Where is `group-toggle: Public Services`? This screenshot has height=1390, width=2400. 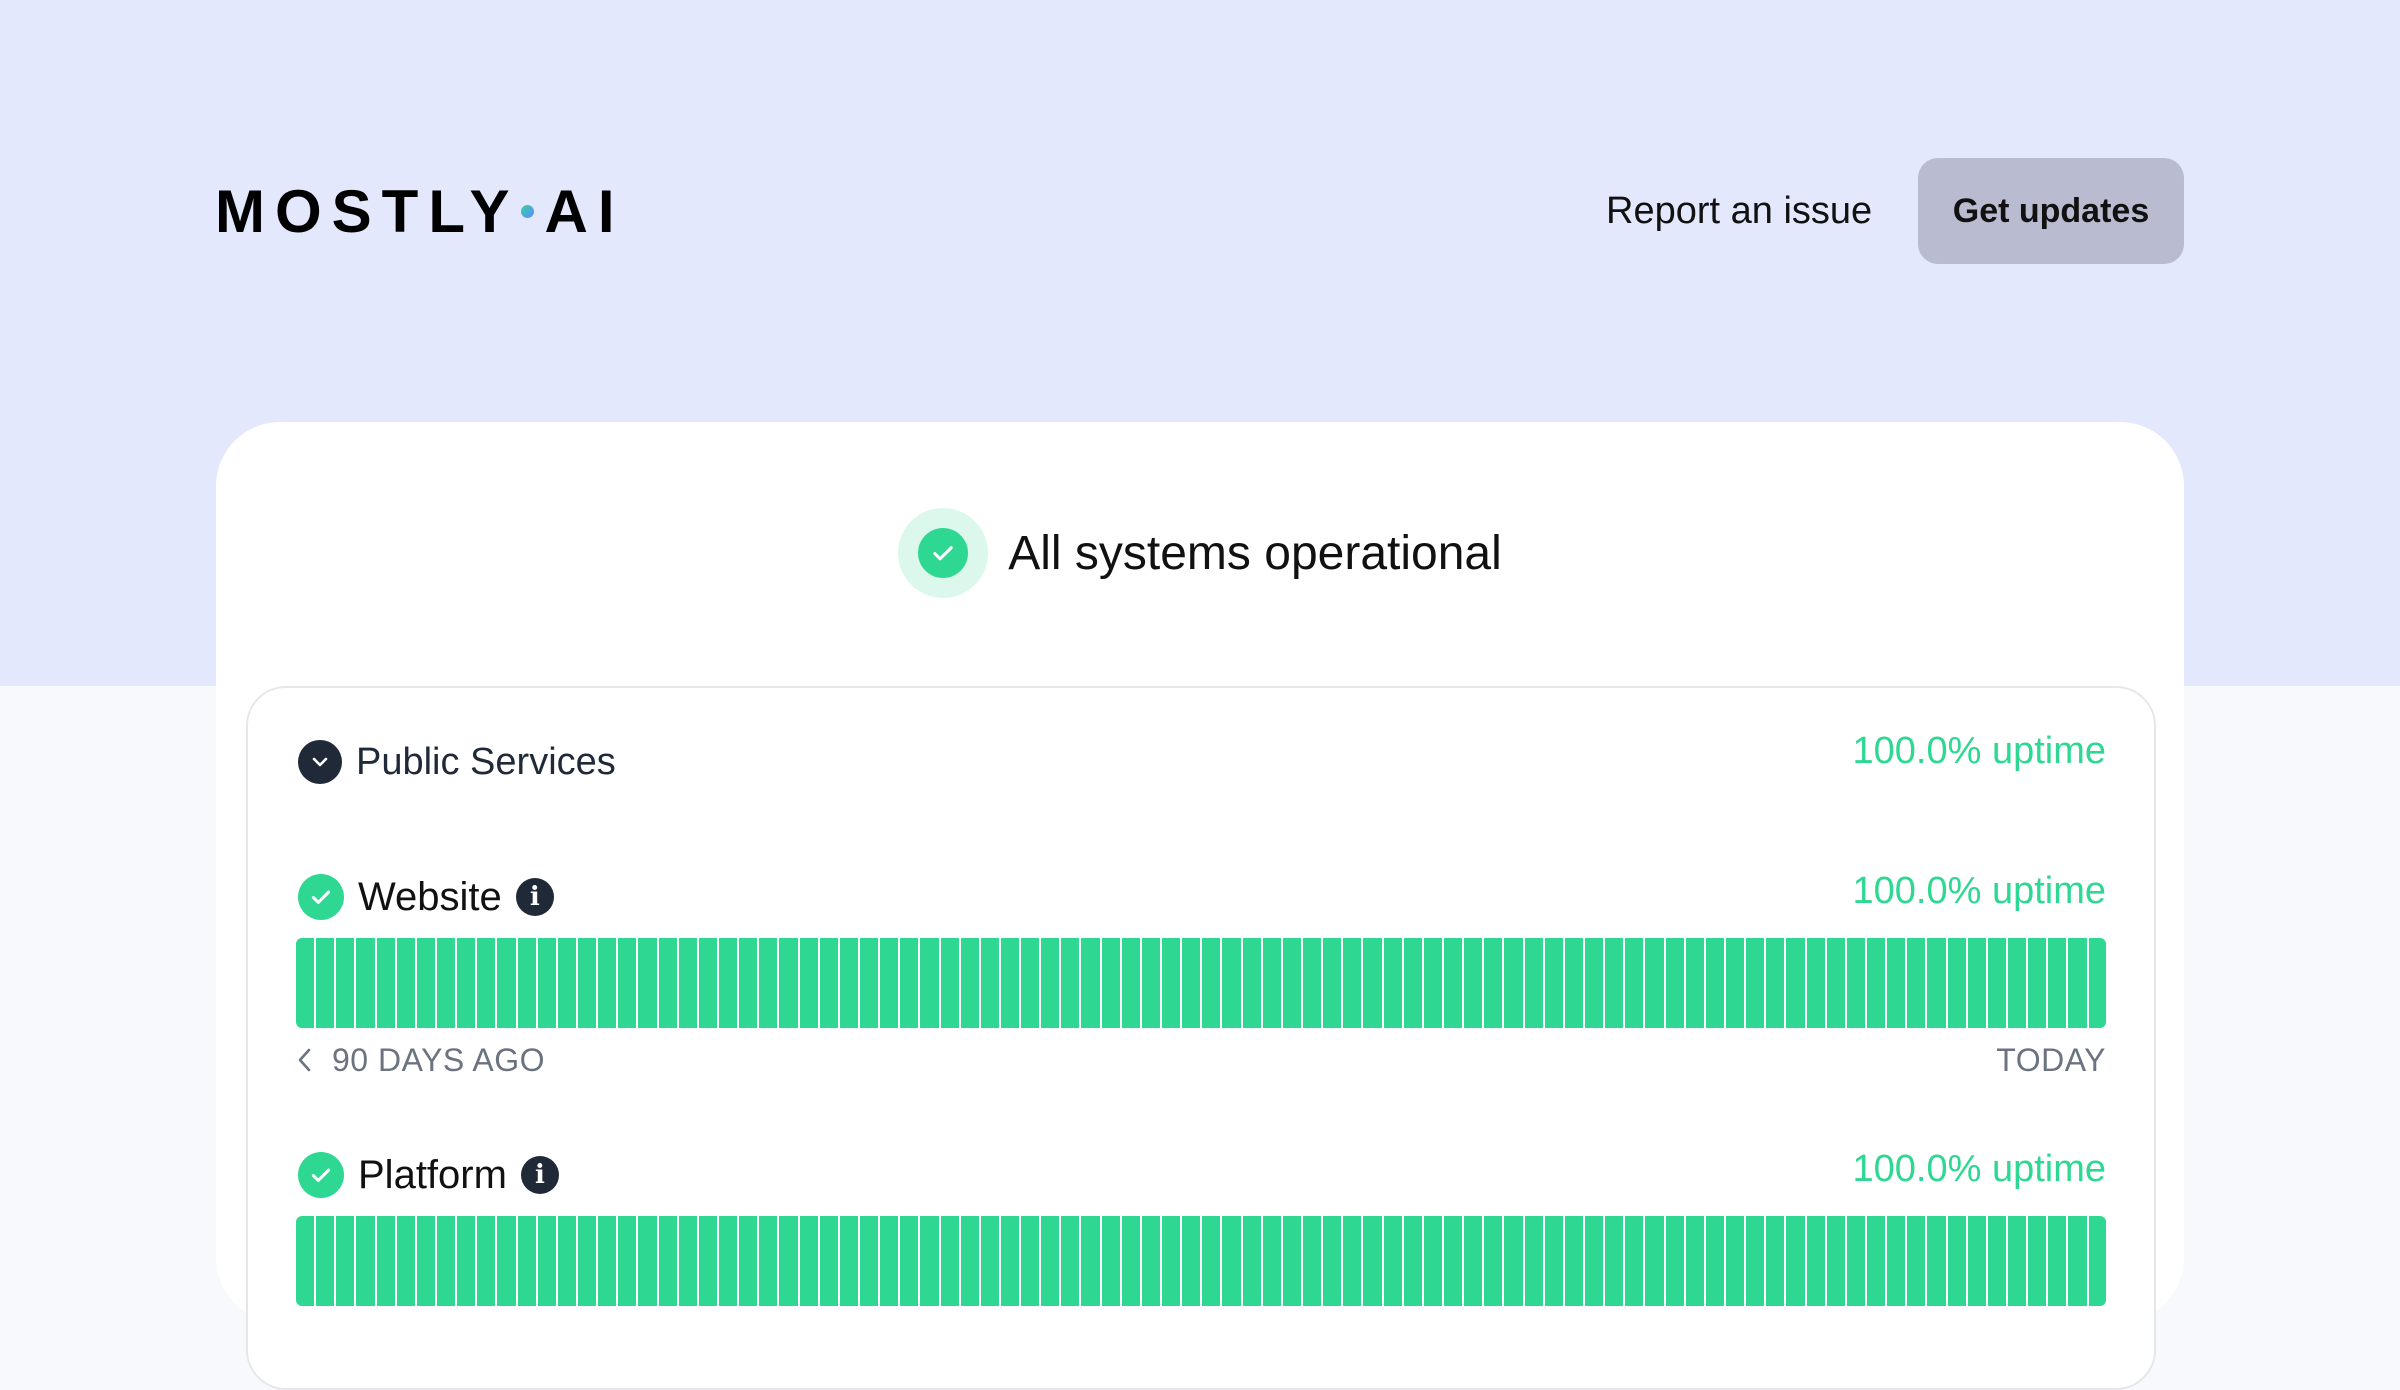
group-toggle: Public Services is located at coordinates (457, 762).